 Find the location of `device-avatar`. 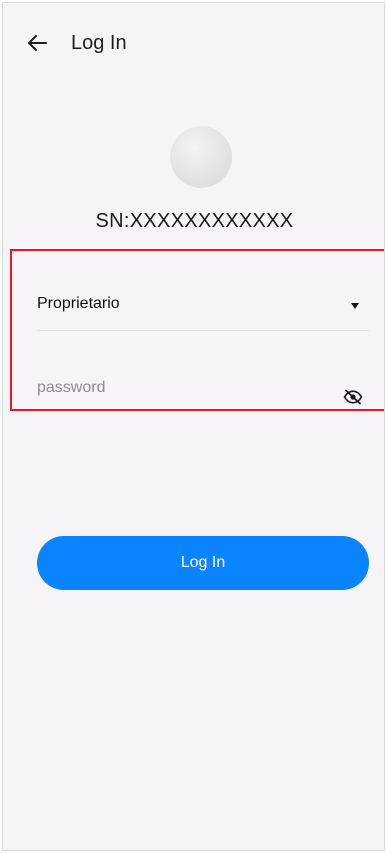

device-avatar is located at coordinates (201, 157).